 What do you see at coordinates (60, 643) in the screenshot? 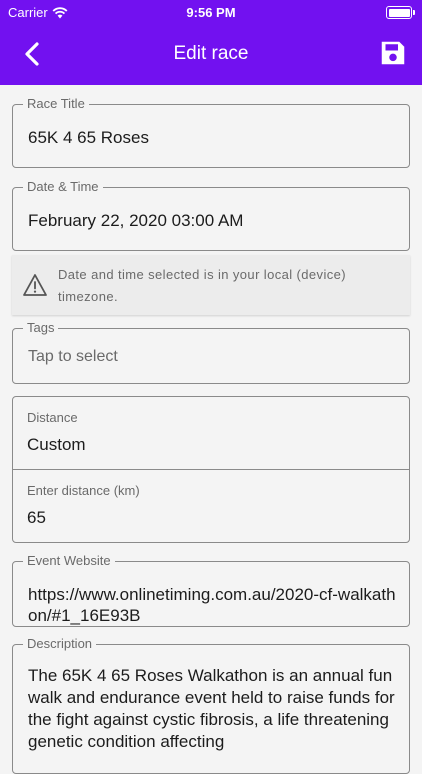
I see `description-label: Description` at bounding box center [60, 643].